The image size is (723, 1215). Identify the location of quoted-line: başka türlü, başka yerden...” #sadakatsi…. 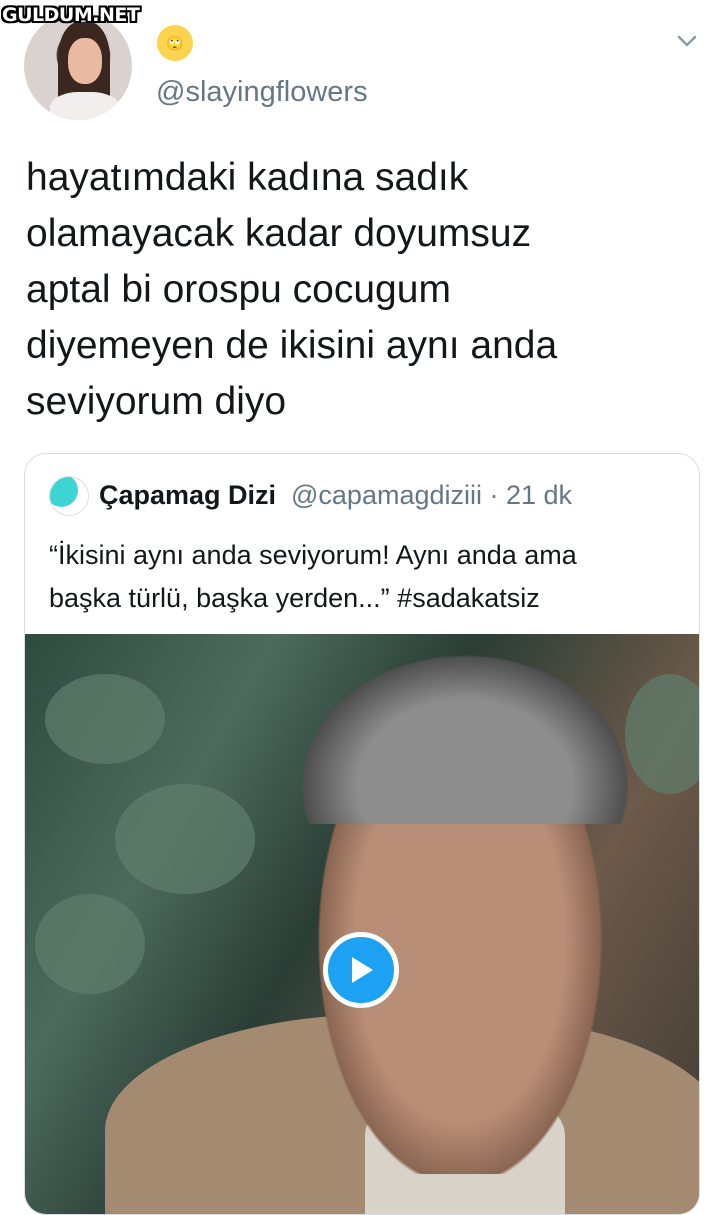
(294, 598).